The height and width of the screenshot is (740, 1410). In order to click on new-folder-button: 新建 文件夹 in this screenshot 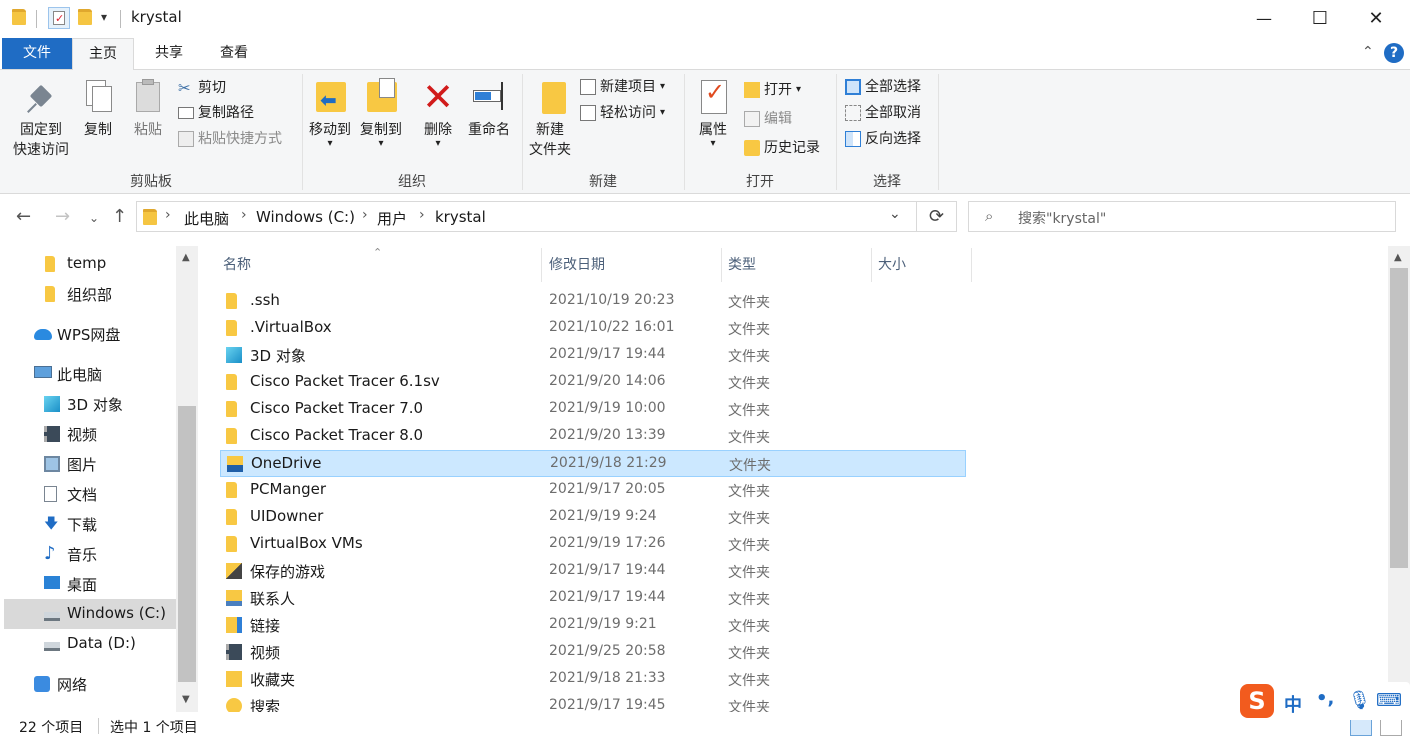, I will do `click(550, 119)`.